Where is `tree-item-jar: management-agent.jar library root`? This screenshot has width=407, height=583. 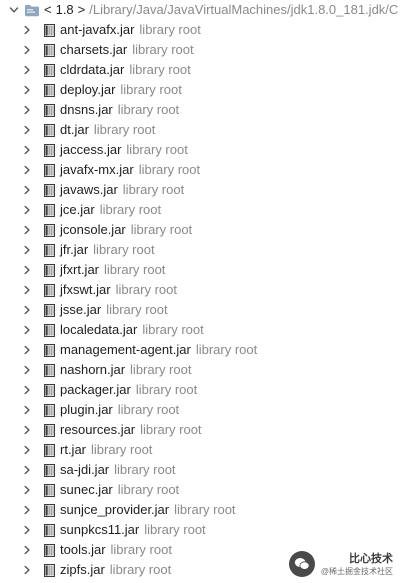
tree-item-jar: management-agent.jar library root is located at coordinates (203, 350).